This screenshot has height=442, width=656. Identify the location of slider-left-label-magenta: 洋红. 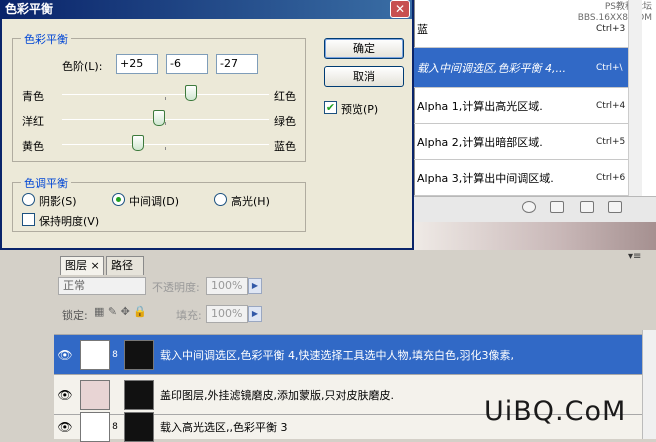
(33, 121).